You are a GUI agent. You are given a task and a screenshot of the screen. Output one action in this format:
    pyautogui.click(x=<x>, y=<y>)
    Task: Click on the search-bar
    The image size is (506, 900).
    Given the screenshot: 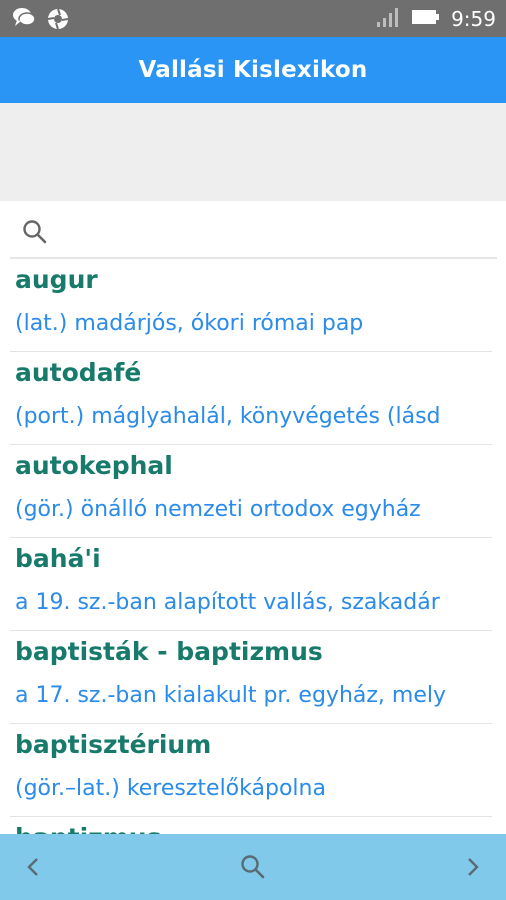 What is the action you would take?
    pyautogui.click(x=253, y=230)
    